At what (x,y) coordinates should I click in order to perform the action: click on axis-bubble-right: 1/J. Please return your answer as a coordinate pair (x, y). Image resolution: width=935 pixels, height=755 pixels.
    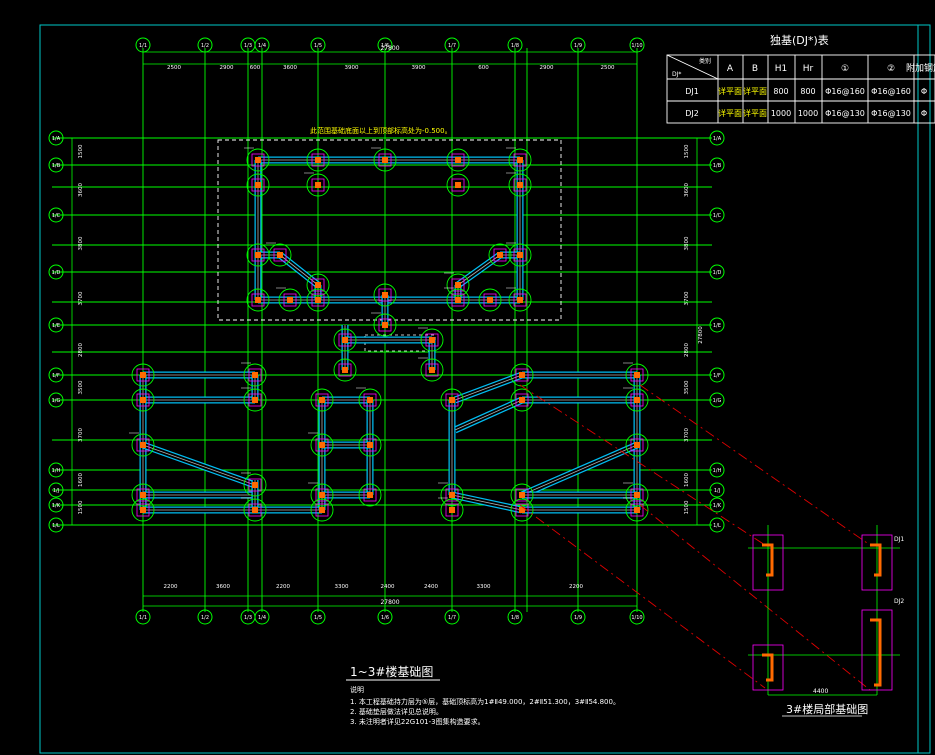
    Looking at the image, I should click on (717, 490).